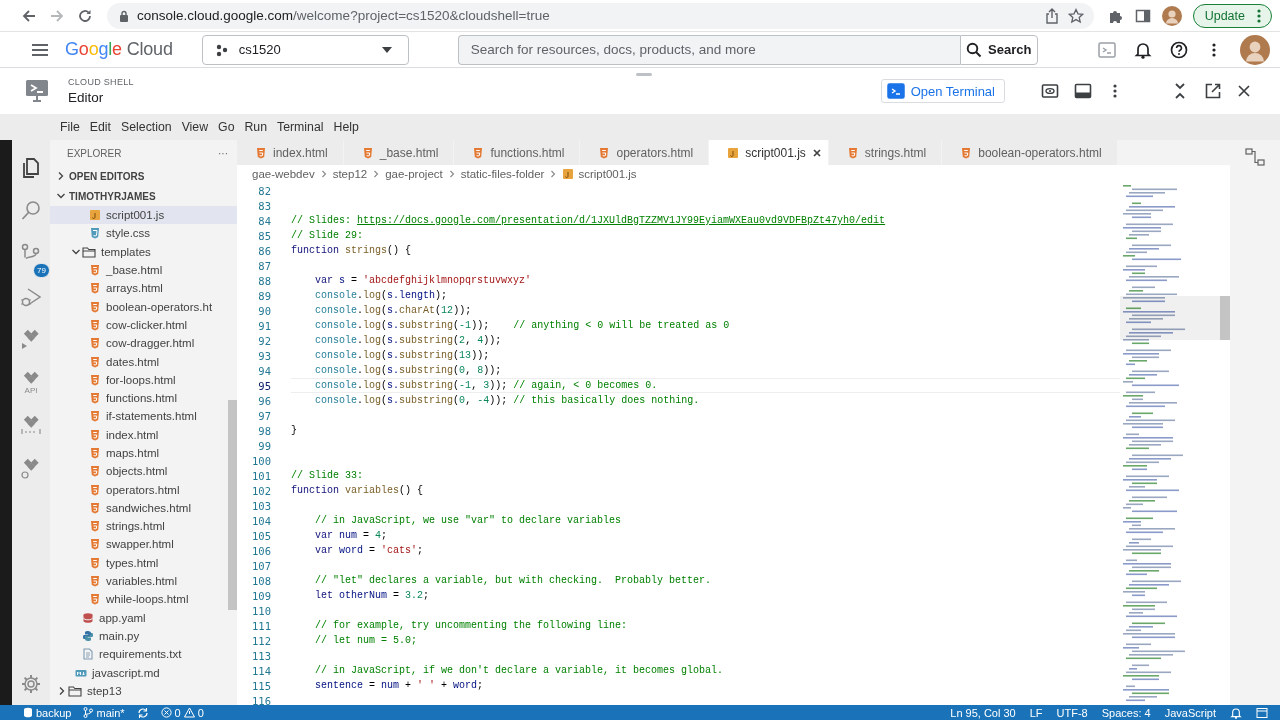  What do you see at coordinates (159, 306) in the screenshot?
I see `file-name: boolean-operators.ht` at bounding box center [159, 306].